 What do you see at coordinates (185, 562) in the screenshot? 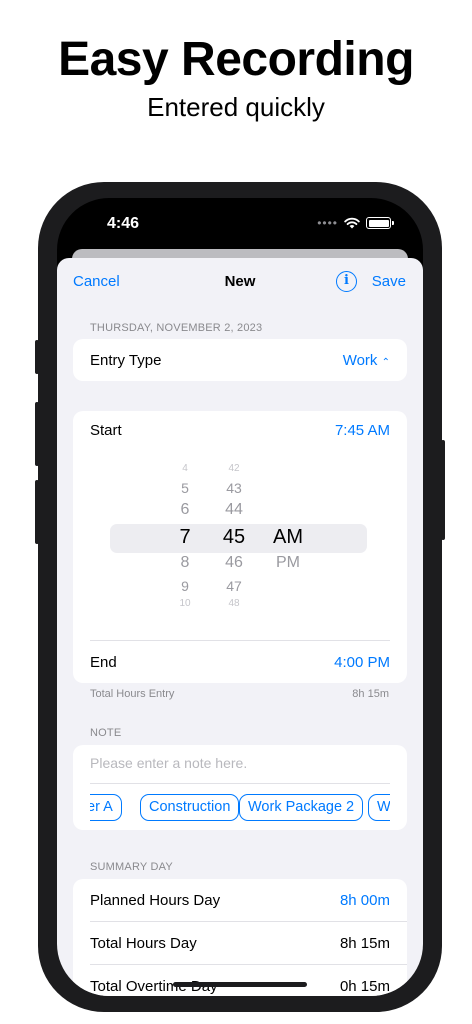
I see `hour-option: 8` at bounding box center [185, 562].